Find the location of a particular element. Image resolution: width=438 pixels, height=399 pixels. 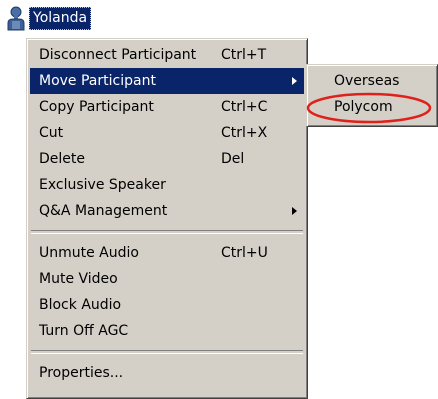

menu-item-turn-off-agc: Turn Off AGC is located at coordinates (167, 331).